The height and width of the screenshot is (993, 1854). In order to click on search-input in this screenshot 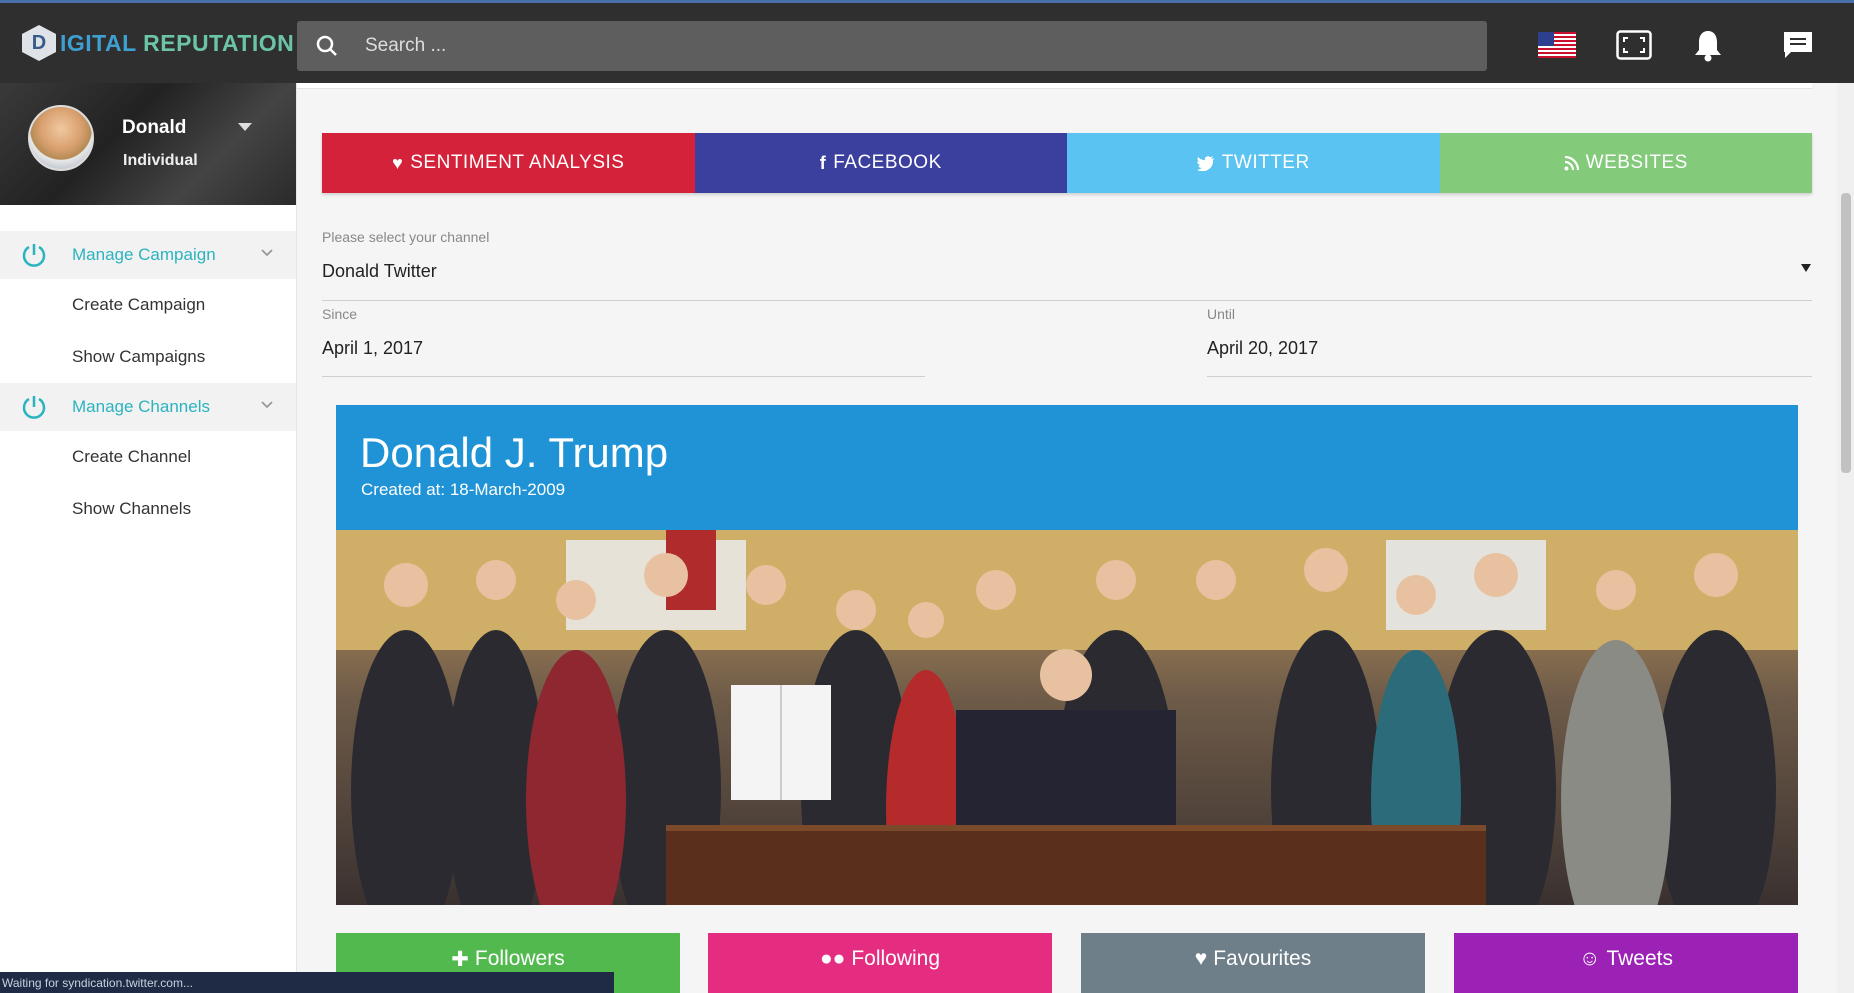, I will do `click(865, 46)`.